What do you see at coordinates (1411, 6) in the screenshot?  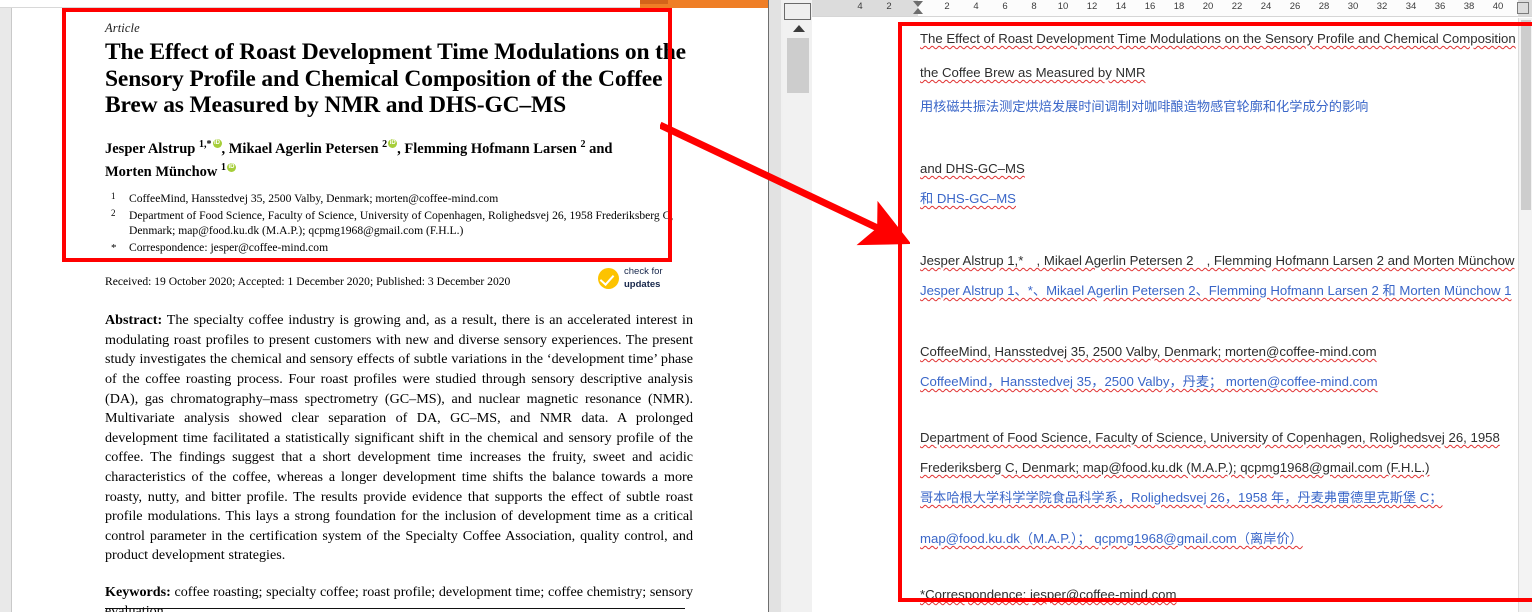 I see `ruler-tick: 34` at bounding box center [1411, 6].